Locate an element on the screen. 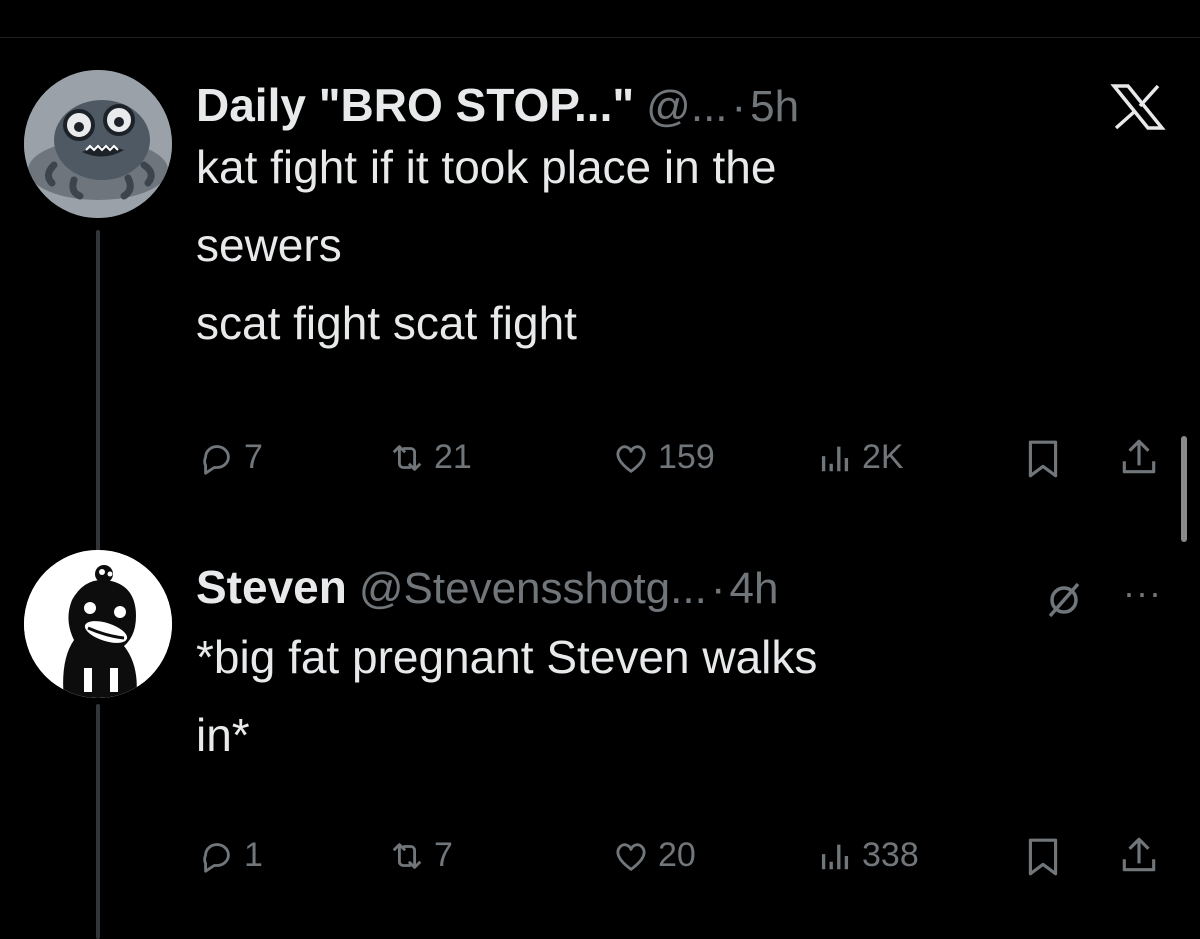 The image size is (1200, 939). grok-icon is located at coordinates (1064, 600).